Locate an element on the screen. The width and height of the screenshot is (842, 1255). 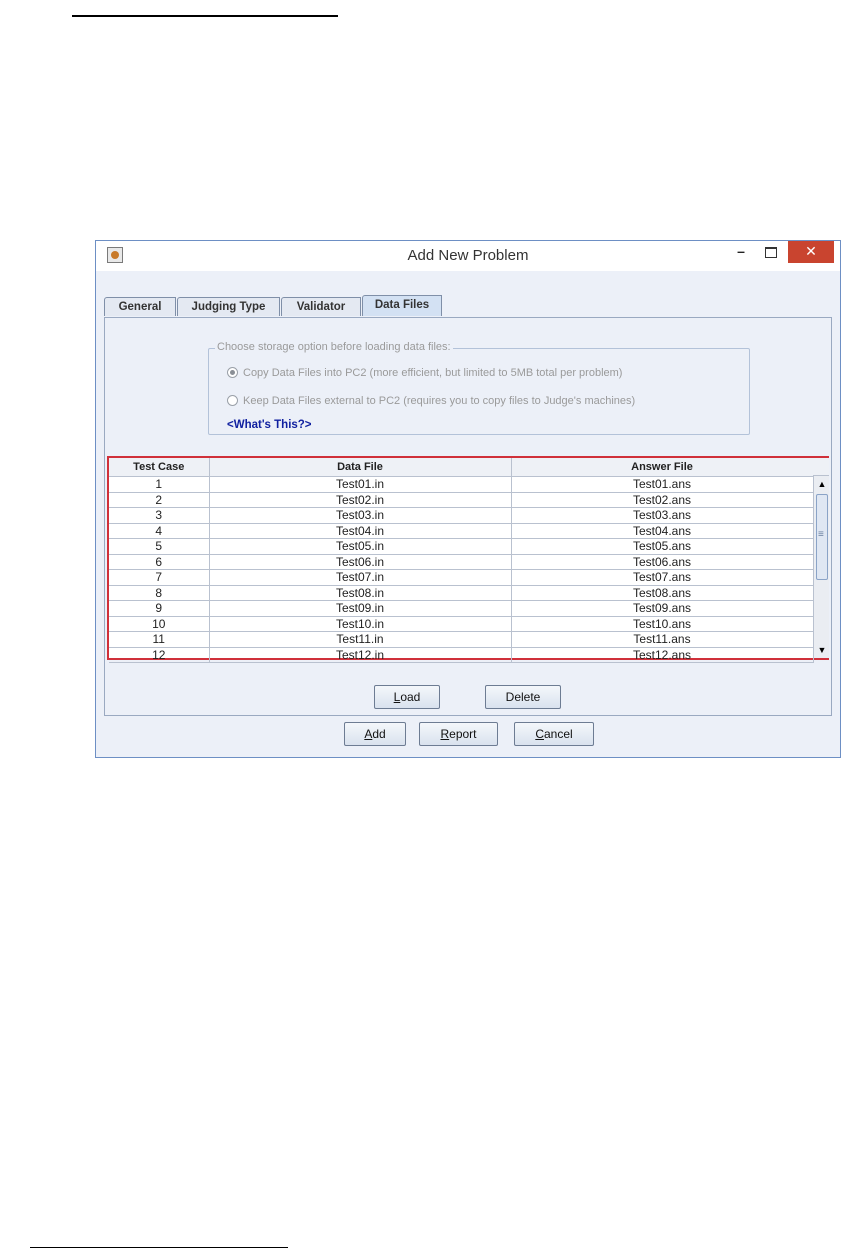
table-row: 7 Test07.in Test07.ans is located at coordinates (461, 577).